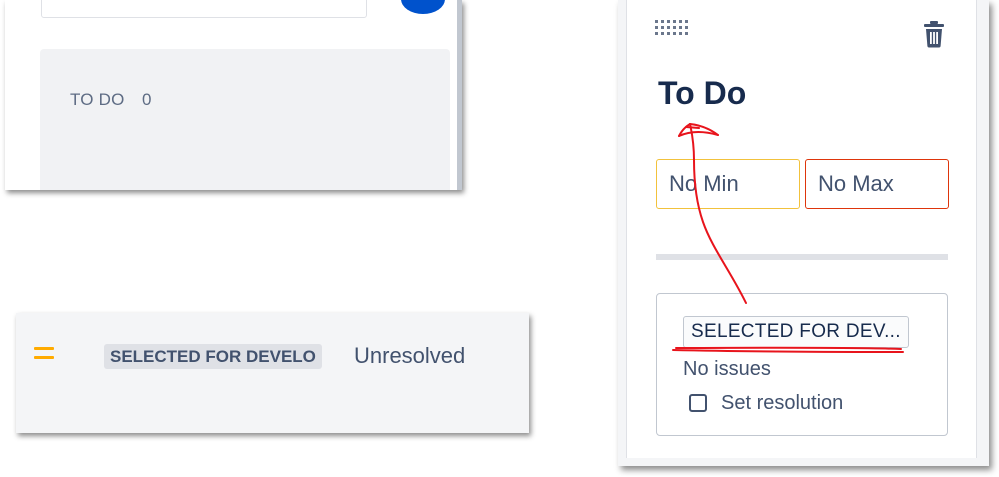 Image resolution: width=999 pixels, height=477 pixels. What do you see at coordinates (204, 9) in the screenshot?
I see `card-input` at bounding box center [204, 9].